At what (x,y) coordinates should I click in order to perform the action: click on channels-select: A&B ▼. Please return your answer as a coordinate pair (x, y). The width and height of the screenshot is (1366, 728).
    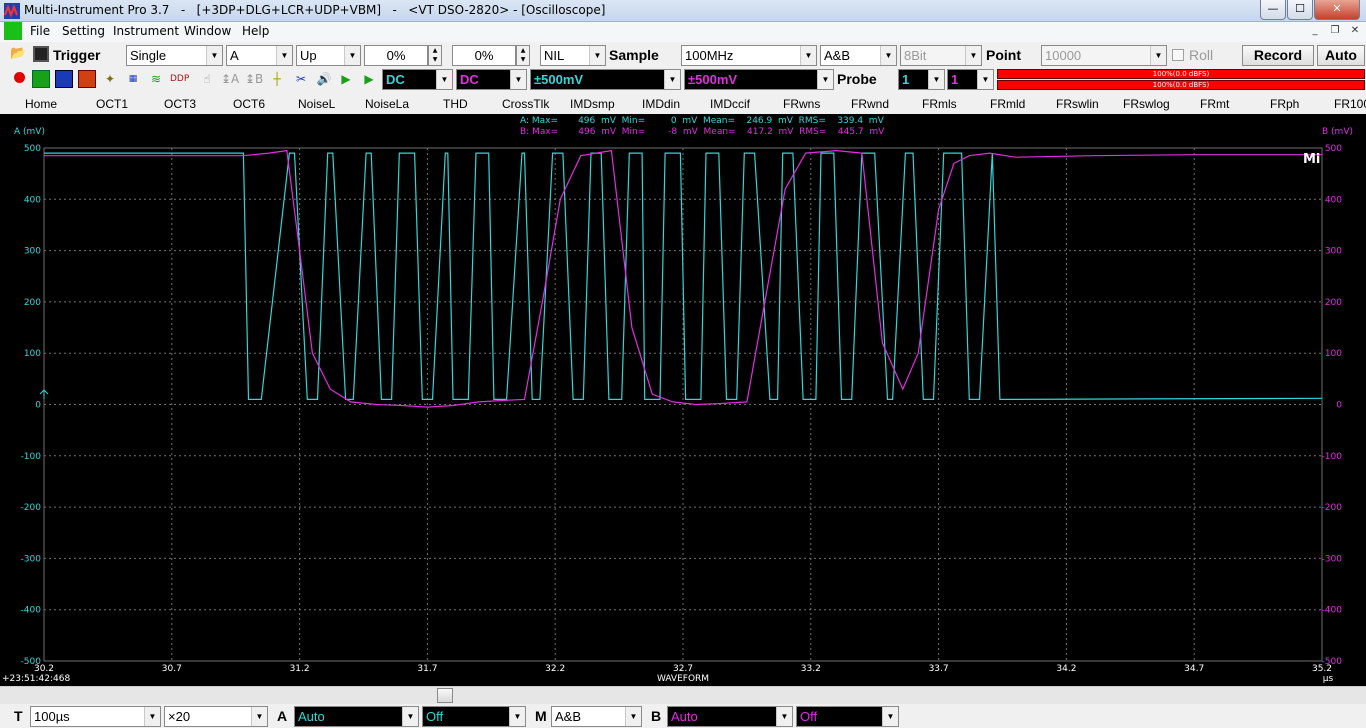
    Looking at the image, I should click on (858, 55).